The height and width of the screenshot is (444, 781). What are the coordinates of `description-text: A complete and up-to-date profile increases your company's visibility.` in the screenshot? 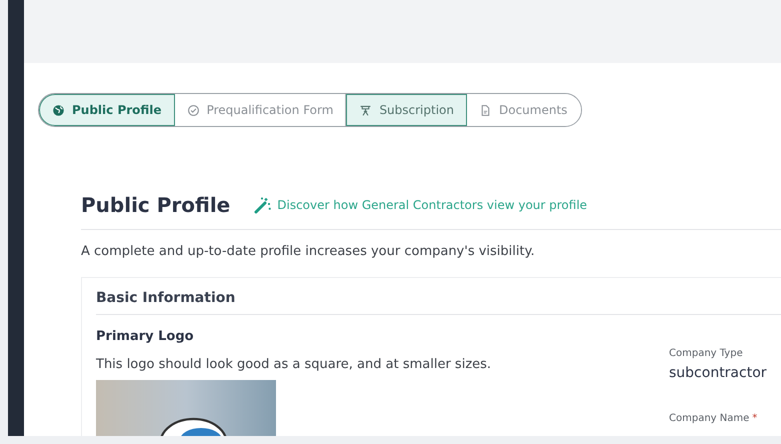 It's located at (308, 251).